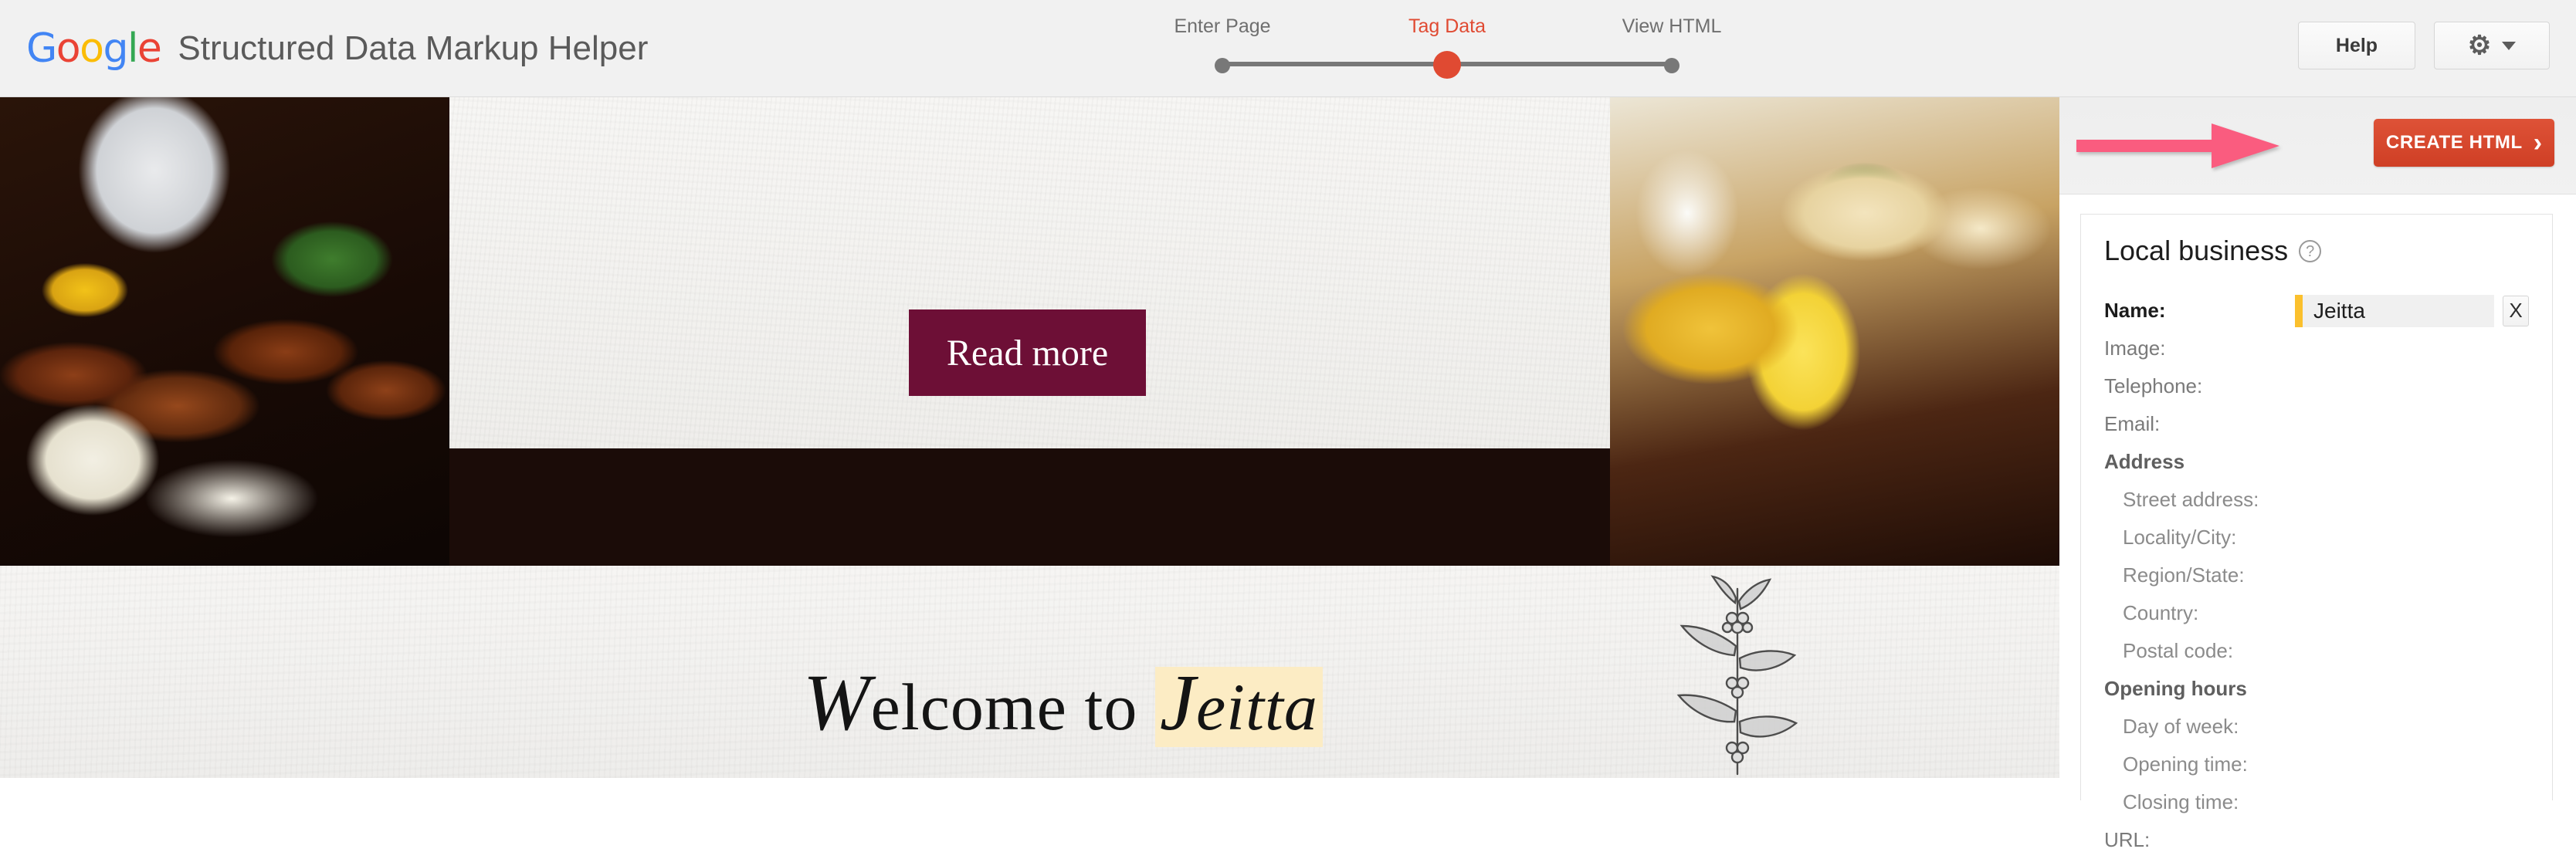 This screenshot has height=859, width=2576. Describe the element at coordinates (2316, 349) in the screenshot. I see `property-row-image: Image:` at that location.